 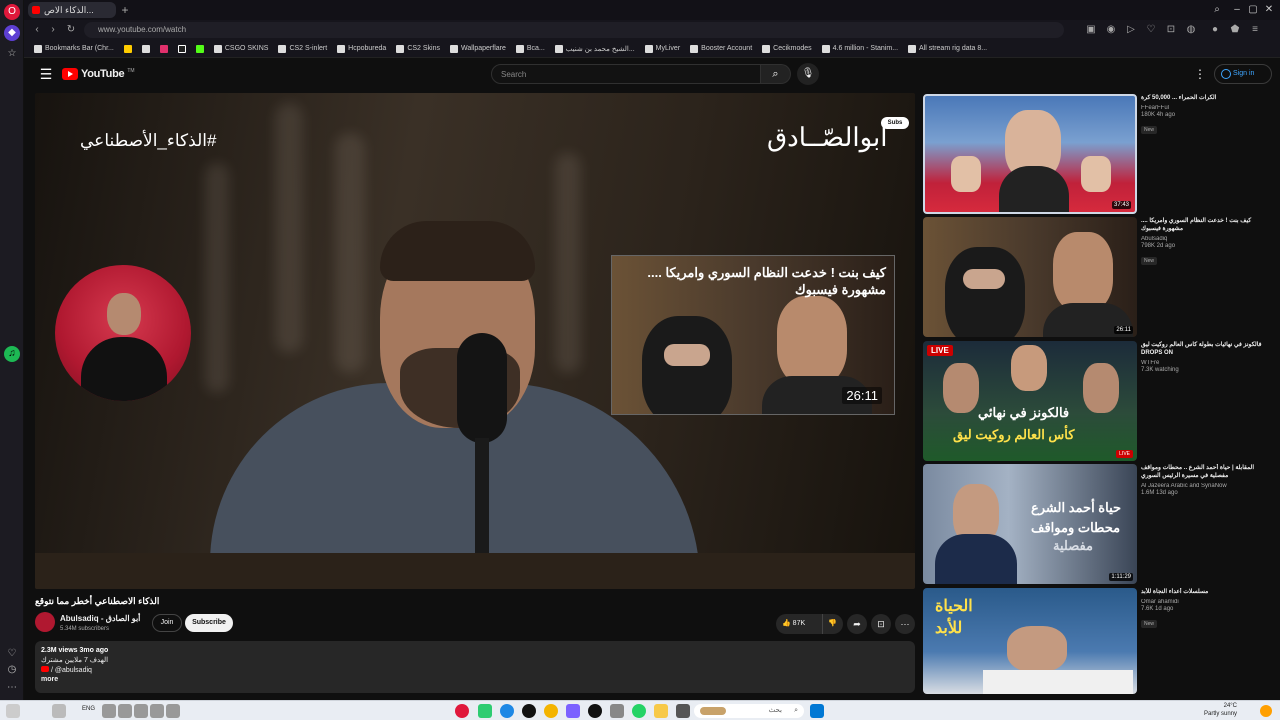 I want to click on youtube-logo: YouTube TM, so click(x=98, y=74).